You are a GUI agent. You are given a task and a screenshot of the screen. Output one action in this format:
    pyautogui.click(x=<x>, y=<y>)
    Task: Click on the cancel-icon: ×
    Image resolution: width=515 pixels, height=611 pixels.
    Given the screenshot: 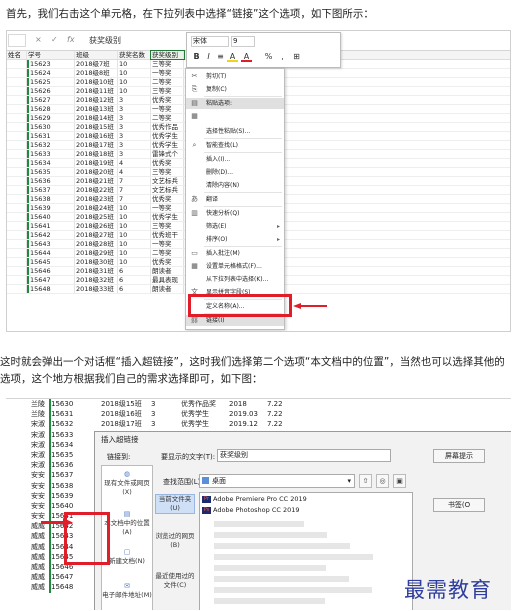 What is the action you would take?
    pyautogui.click(x=38, y=39)
    